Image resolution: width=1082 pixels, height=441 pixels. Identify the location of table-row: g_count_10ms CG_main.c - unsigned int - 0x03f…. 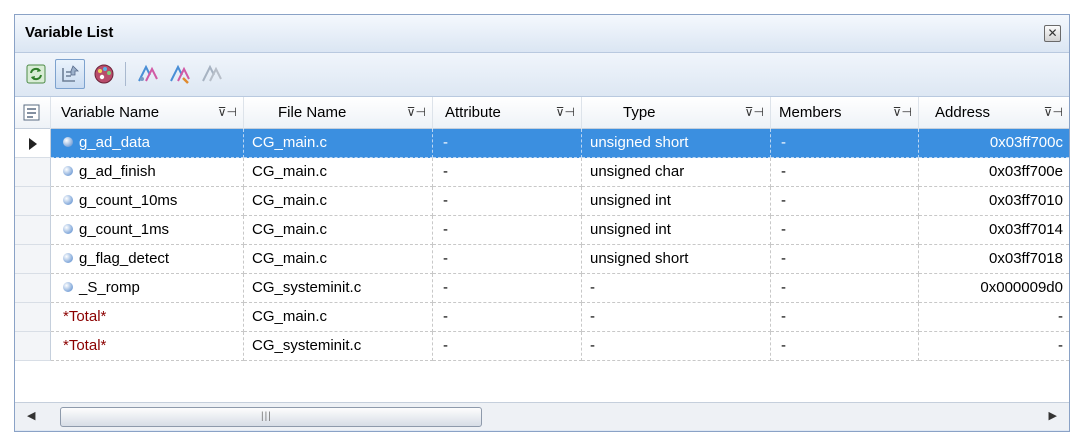
(542, 201).